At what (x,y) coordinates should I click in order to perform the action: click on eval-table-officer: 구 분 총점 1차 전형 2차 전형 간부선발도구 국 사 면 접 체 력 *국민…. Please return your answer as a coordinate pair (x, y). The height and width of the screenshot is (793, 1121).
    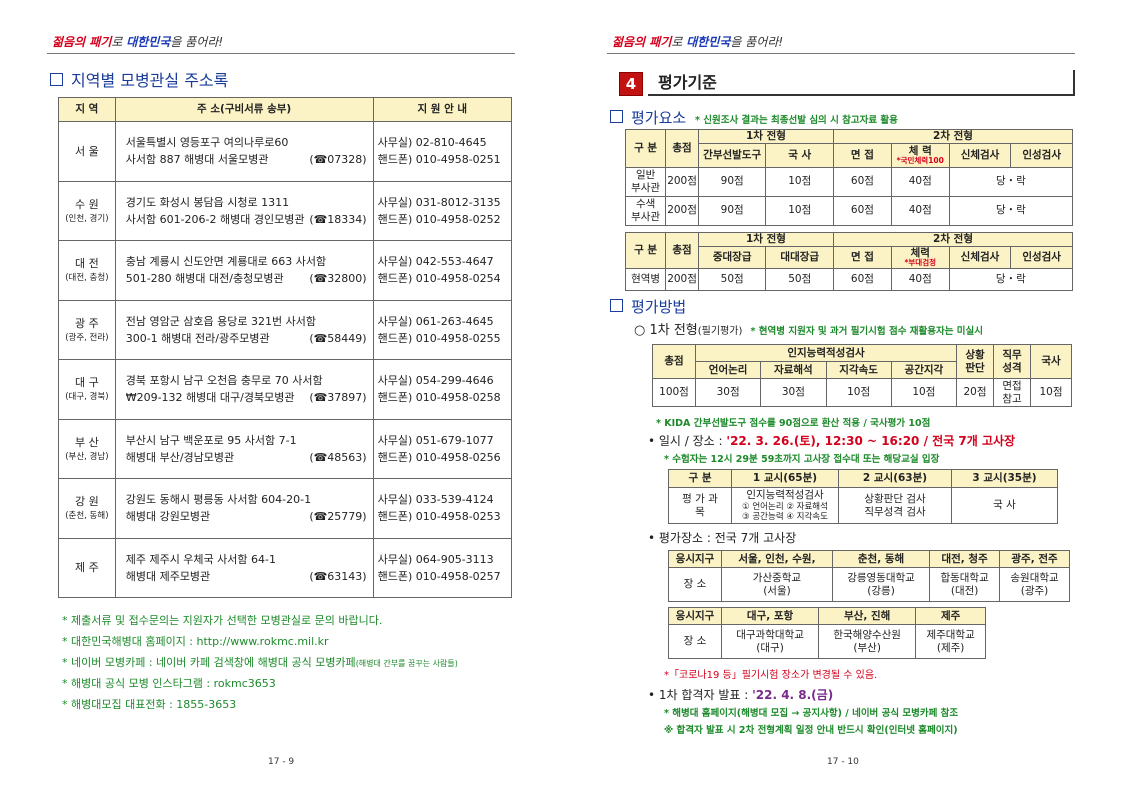
    Looking at the image, I should click on (849, 177).